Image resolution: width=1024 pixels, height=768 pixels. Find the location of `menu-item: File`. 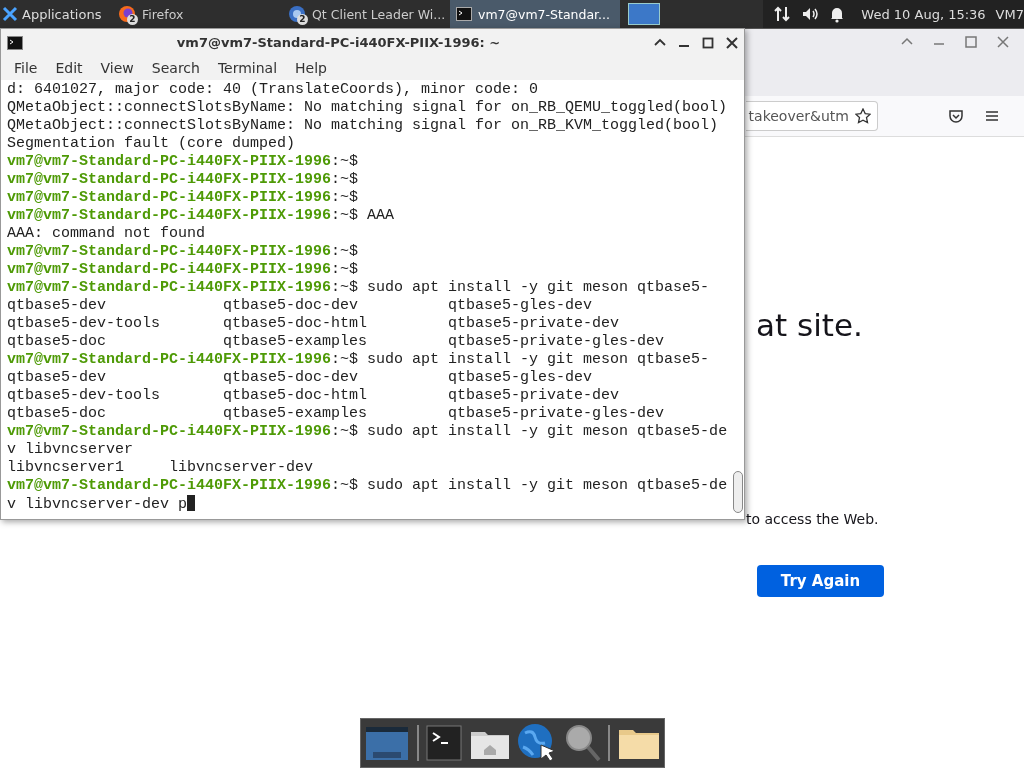

menu-item: File is located at coordinates (26, 68).